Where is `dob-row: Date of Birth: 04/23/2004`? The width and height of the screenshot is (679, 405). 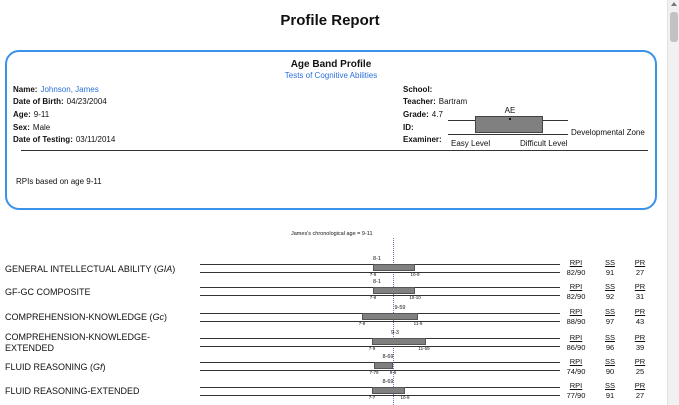 dob-row: Date of Birth: 04/23/2004 is located at coordinates (60, 101).